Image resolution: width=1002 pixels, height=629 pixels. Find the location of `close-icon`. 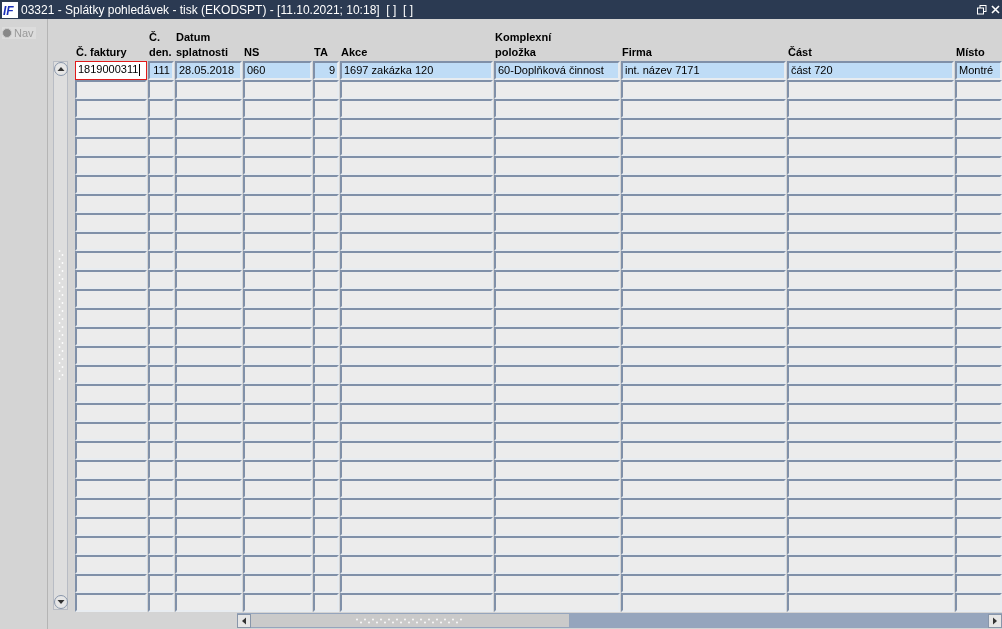

close-icon is located at coordinates (995, 9).